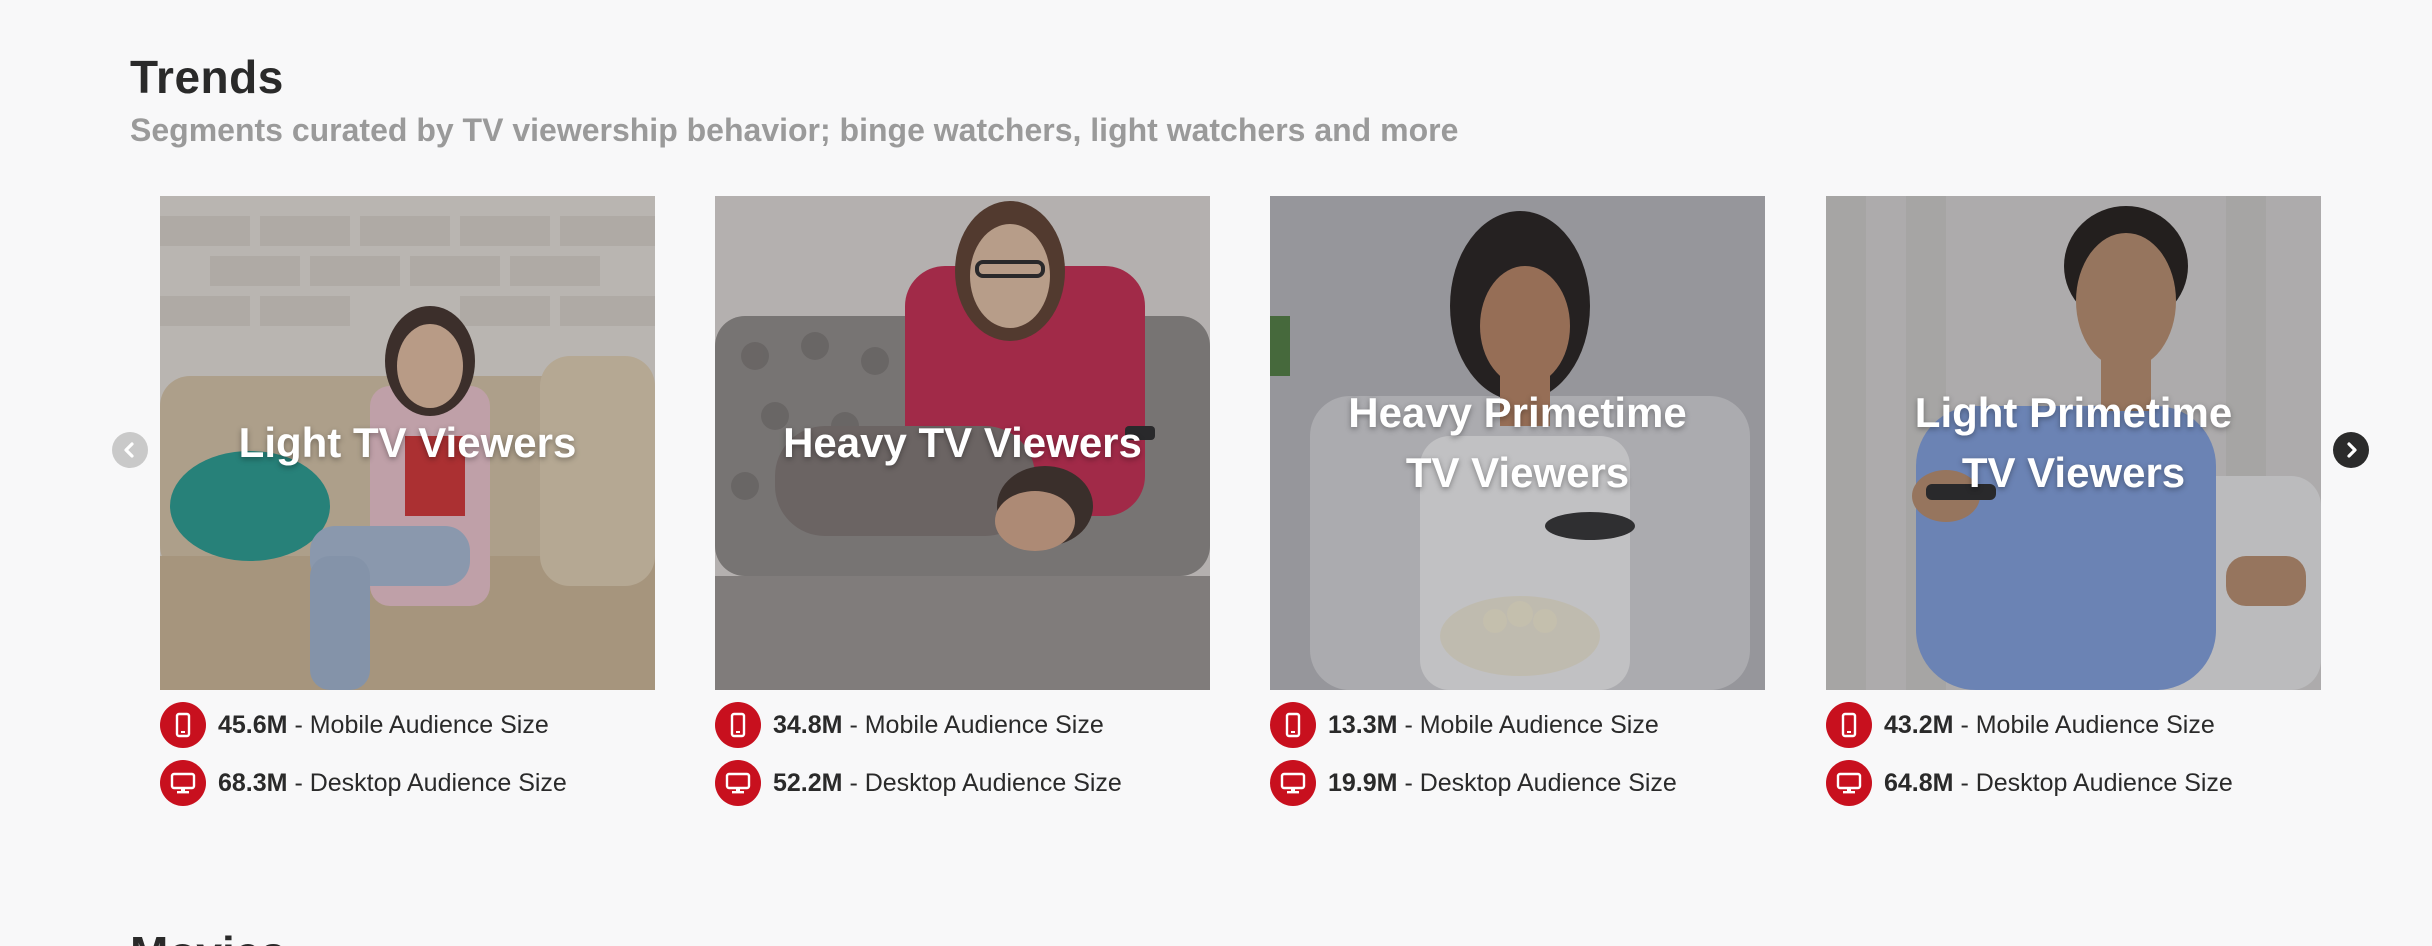 The image size is (2432, 946). I want to click on segment-card-image: Heavy Primetime TV Viewers, so click(1517, 443).